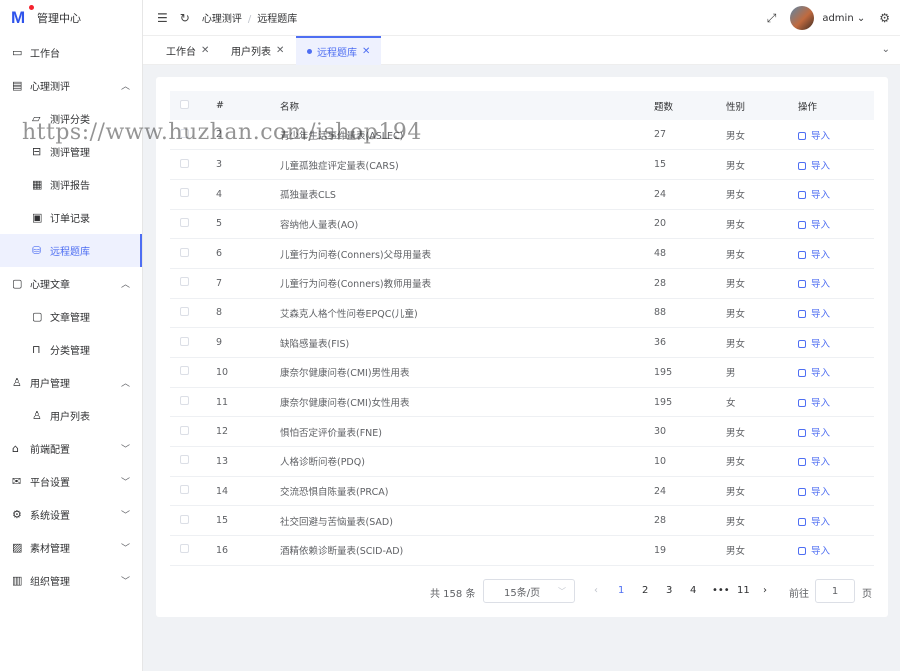 The height and width of the screenshot is (671, 900). Describe the element at coordinates (835, 591) in the screenshot. I see `goto-page-input: 1` at that location.